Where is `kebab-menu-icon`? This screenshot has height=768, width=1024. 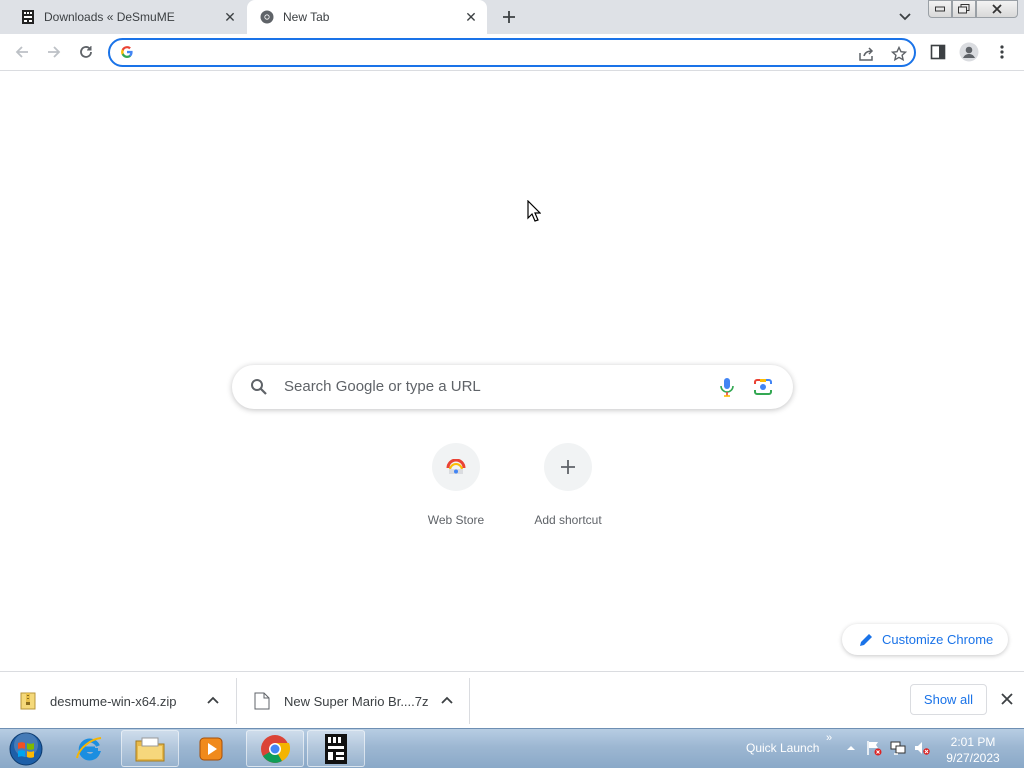 kebab-menu-icon is located at coordinates (1002, 52).